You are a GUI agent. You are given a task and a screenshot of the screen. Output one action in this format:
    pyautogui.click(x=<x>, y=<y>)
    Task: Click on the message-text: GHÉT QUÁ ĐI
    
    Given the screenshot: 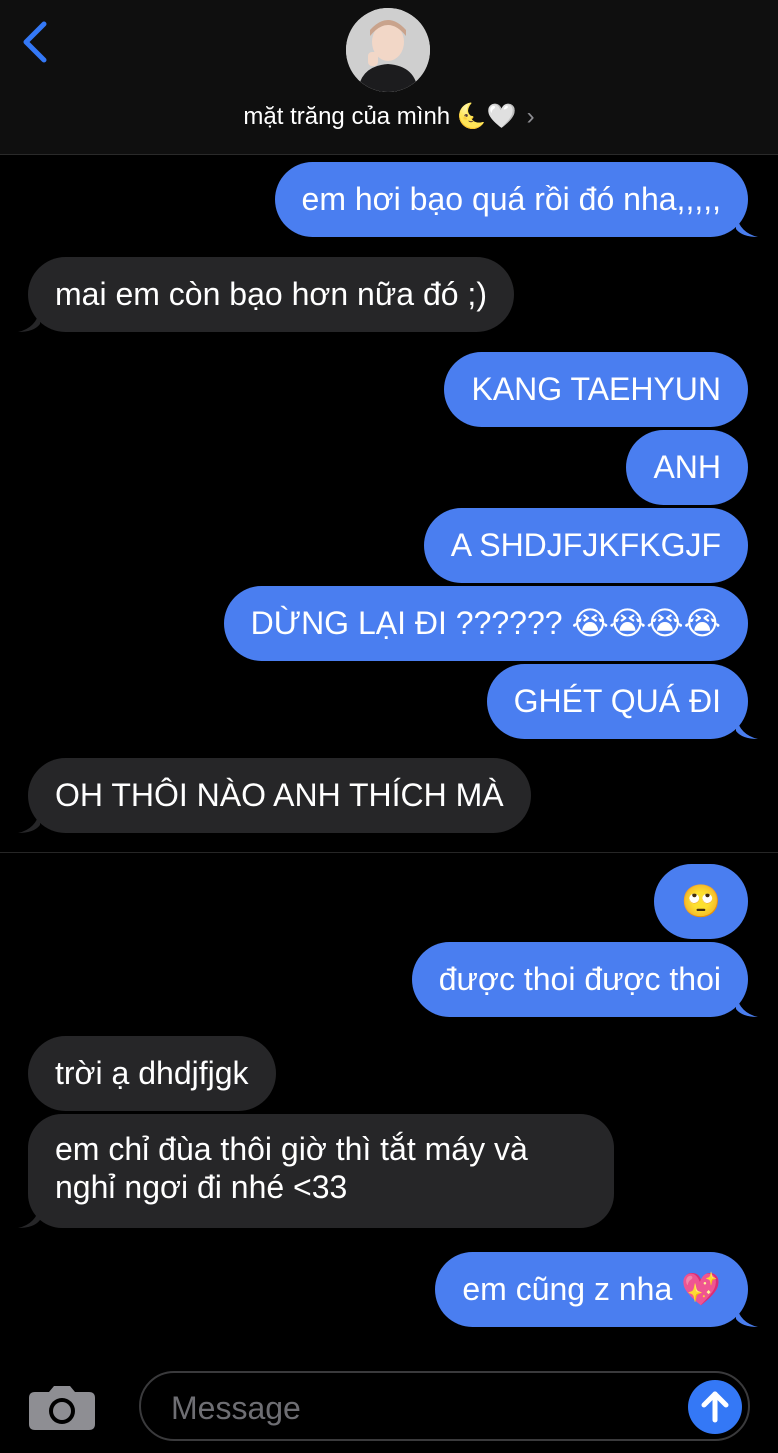 What is the action you would take?
    pyautogui.click(x=617, y=701)
    